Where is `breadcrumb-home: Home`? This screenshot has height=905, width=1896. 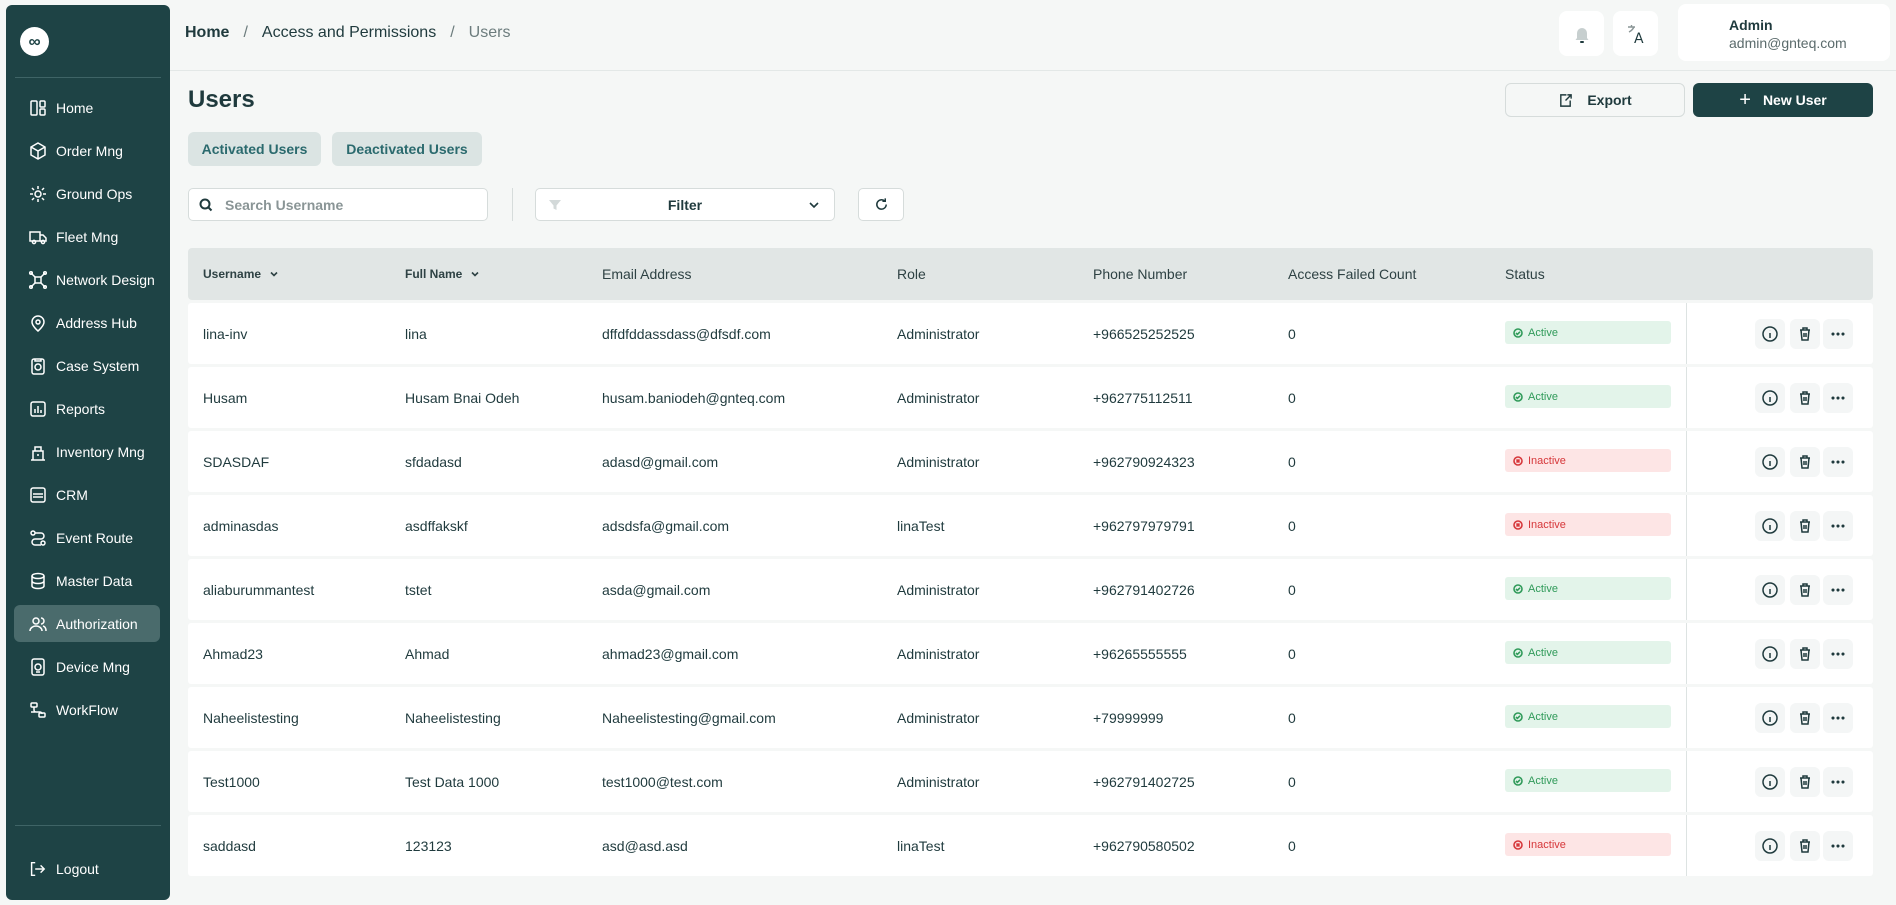 breadcrumb-home: Home is located at coordinates (207, 33).